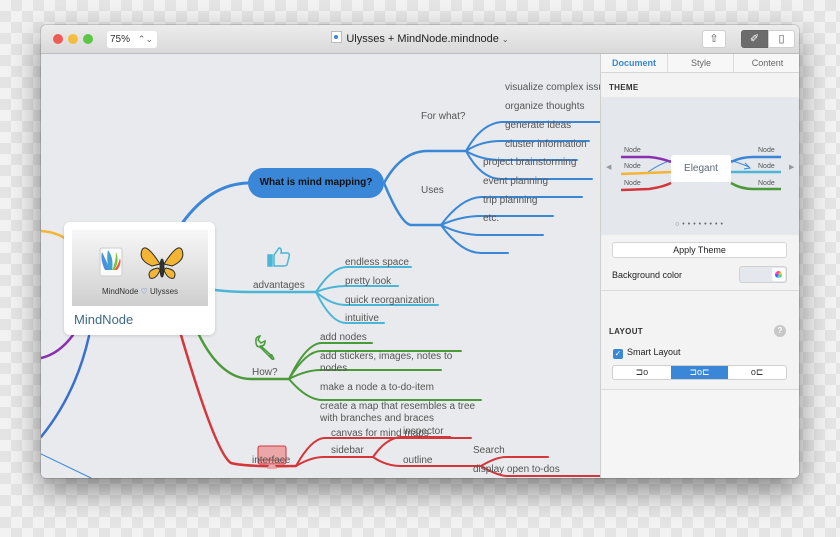  I want to click on node-how: How?, so click(265, 372).